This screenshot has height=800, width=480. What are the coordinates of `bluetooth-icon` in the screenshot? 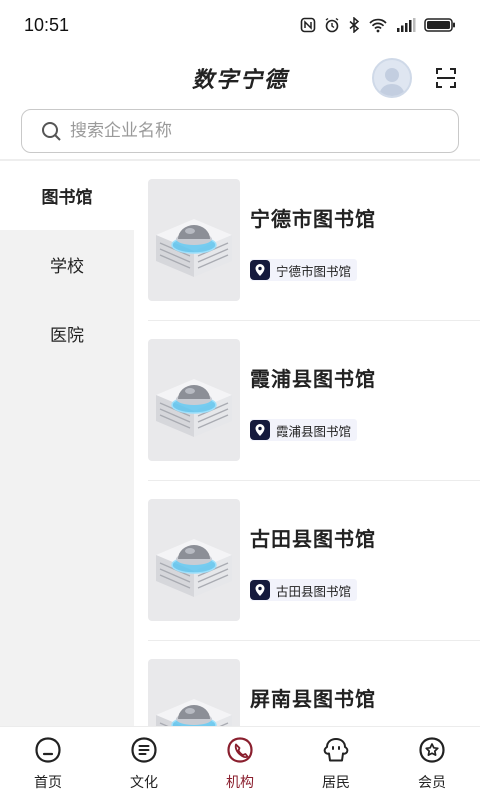 It's located at (354, 25).